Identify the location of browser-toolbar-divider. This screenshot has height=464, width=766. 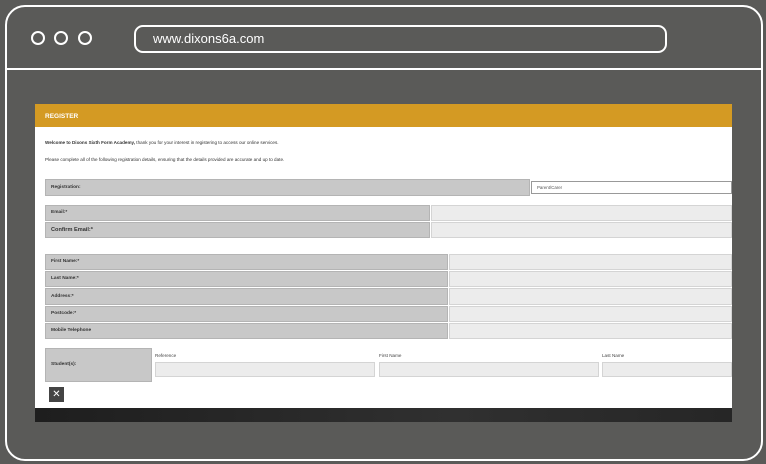
(384, 69).